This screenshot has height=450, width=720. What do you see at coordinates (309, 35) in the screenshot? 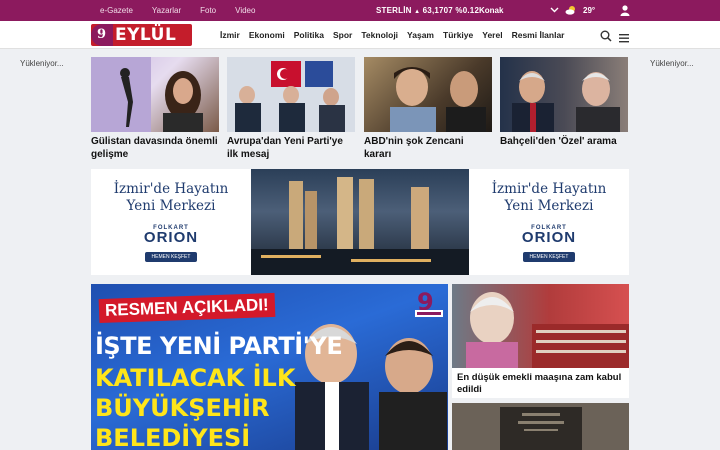
I see `menu-item-politika: Politika` at bounding box center [309, 35].